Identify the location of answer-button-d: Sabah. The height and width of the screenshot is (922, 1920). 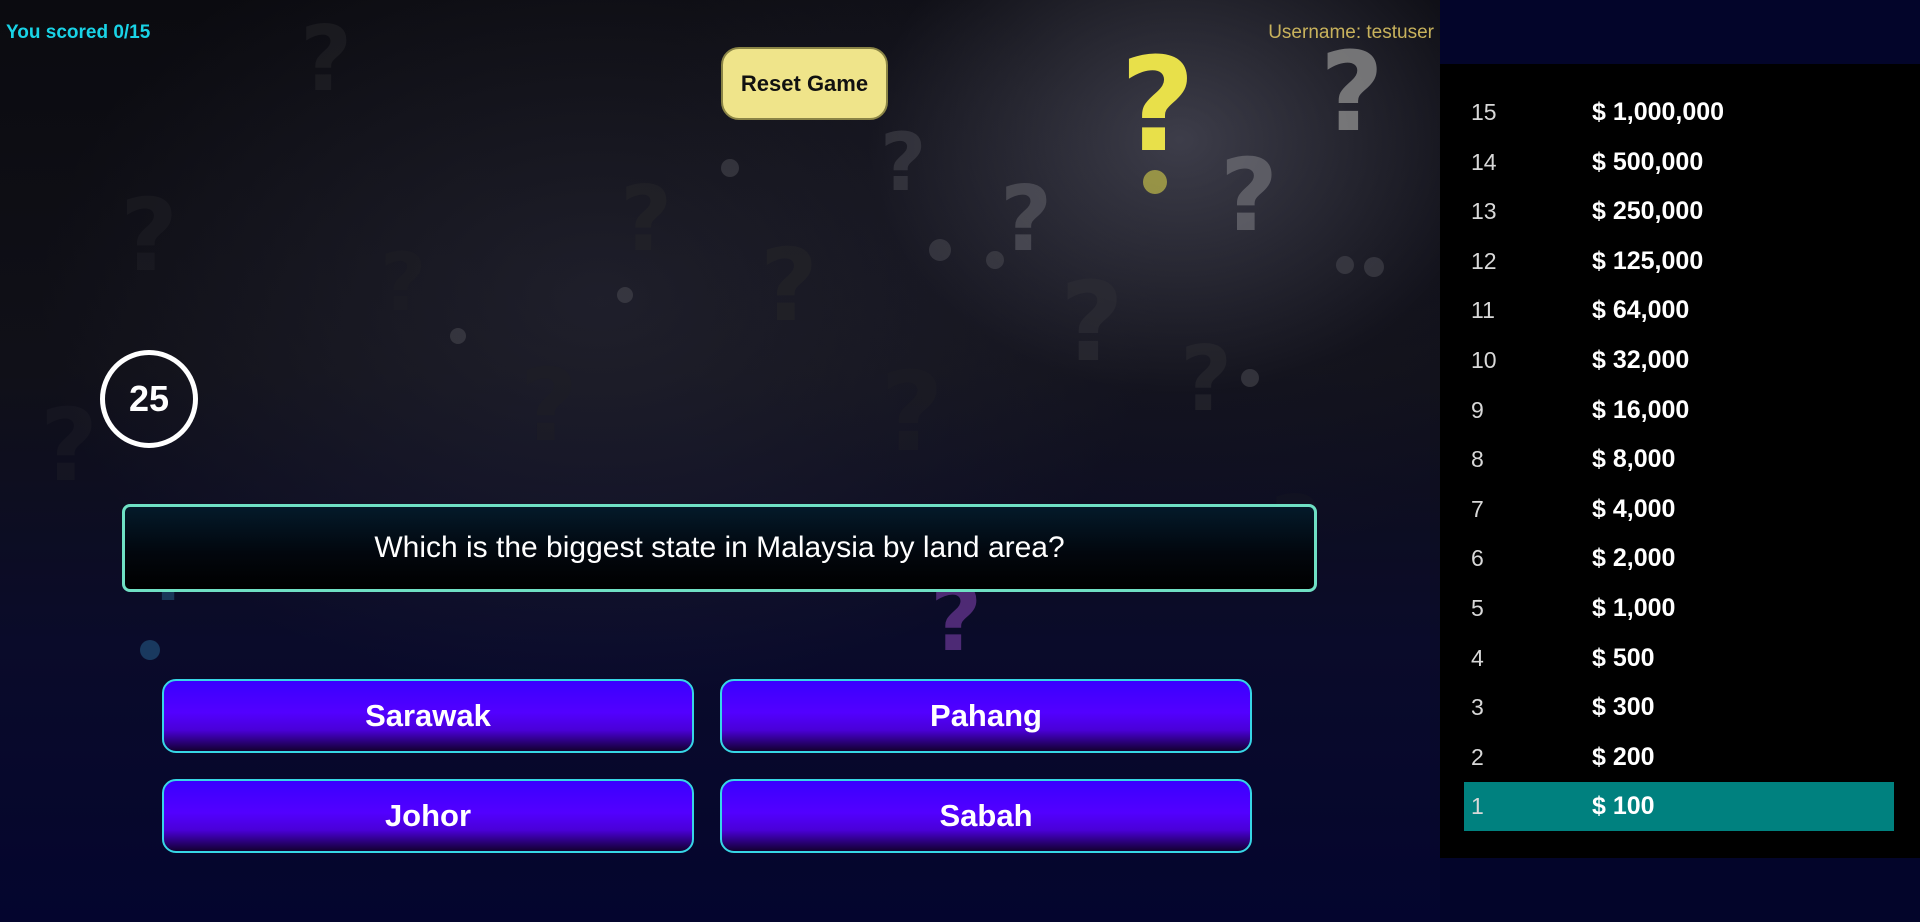
(986, 816).